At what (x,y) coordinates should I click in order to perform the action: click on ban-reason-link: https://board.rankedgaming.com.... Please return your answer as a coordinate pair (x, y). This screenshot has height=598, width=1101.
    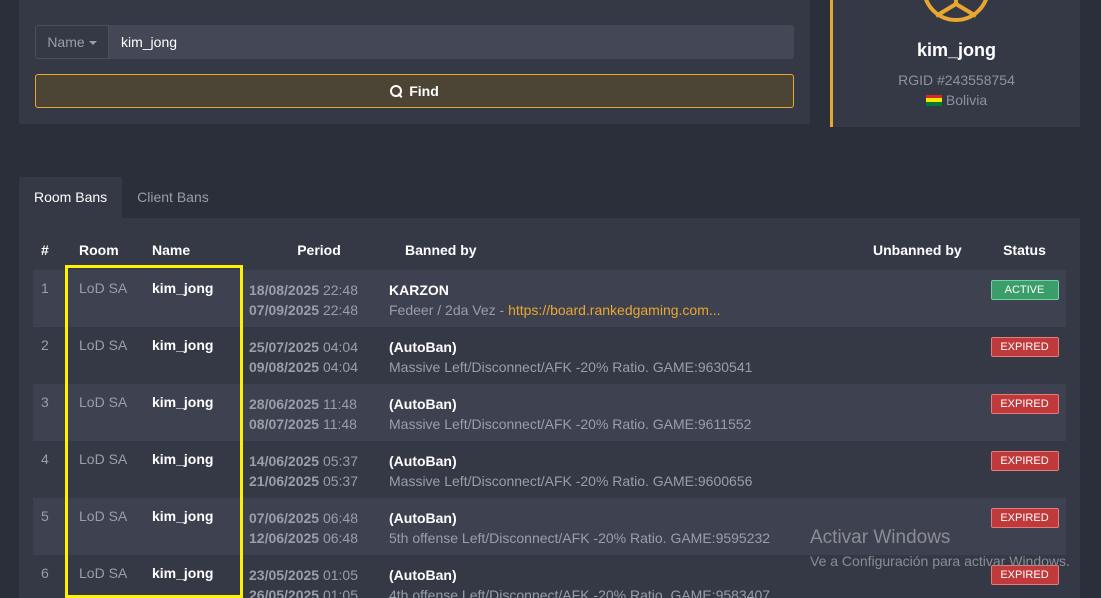
    Looking at the image, I should click on (614, 310).